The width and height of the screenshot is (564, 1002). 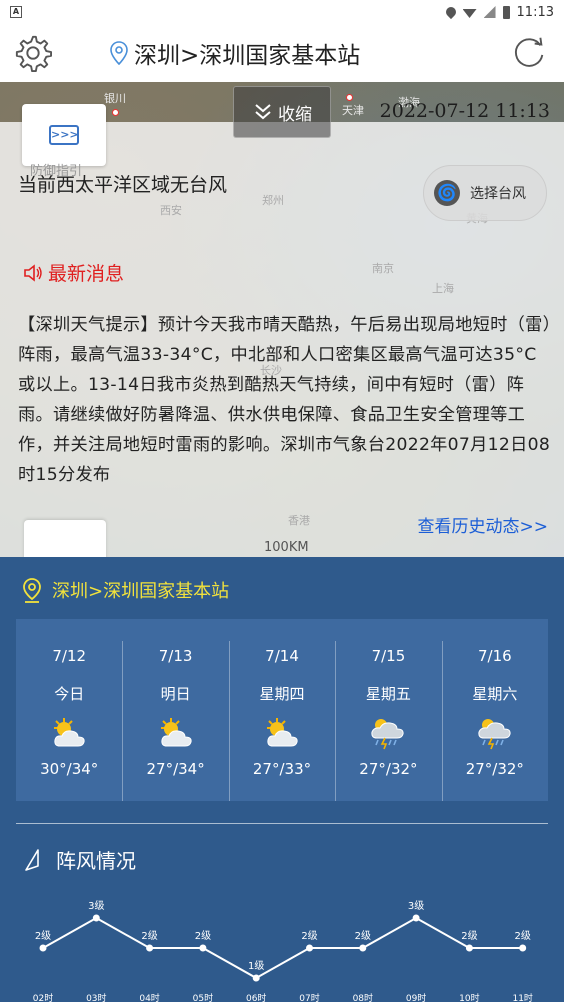 I want to click on map-timestamp: 2022-07-12 11:13, so click(x=464, y=111).